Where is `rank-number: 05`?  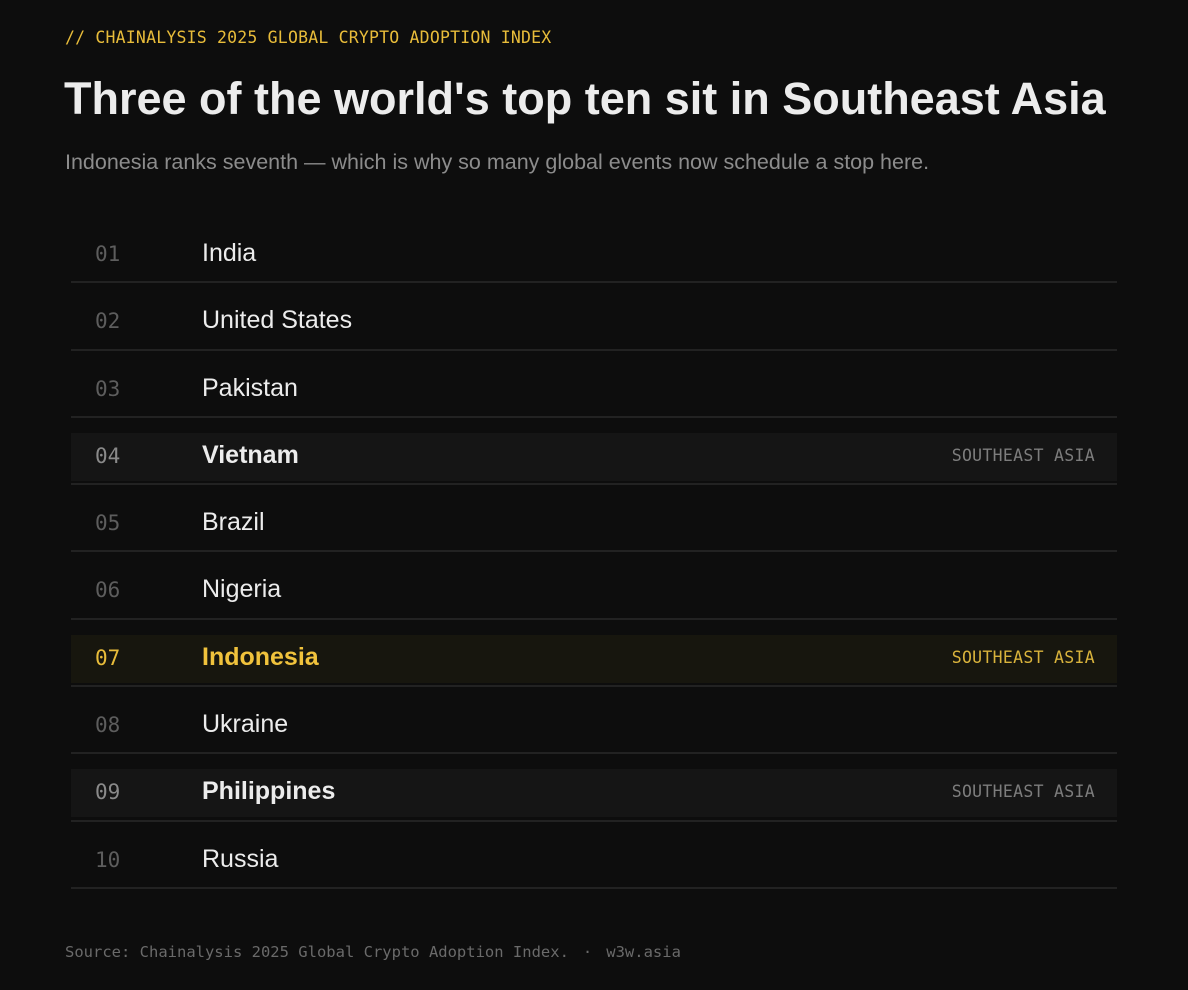 rank-number: 05 is located at coordinates (108, 523).